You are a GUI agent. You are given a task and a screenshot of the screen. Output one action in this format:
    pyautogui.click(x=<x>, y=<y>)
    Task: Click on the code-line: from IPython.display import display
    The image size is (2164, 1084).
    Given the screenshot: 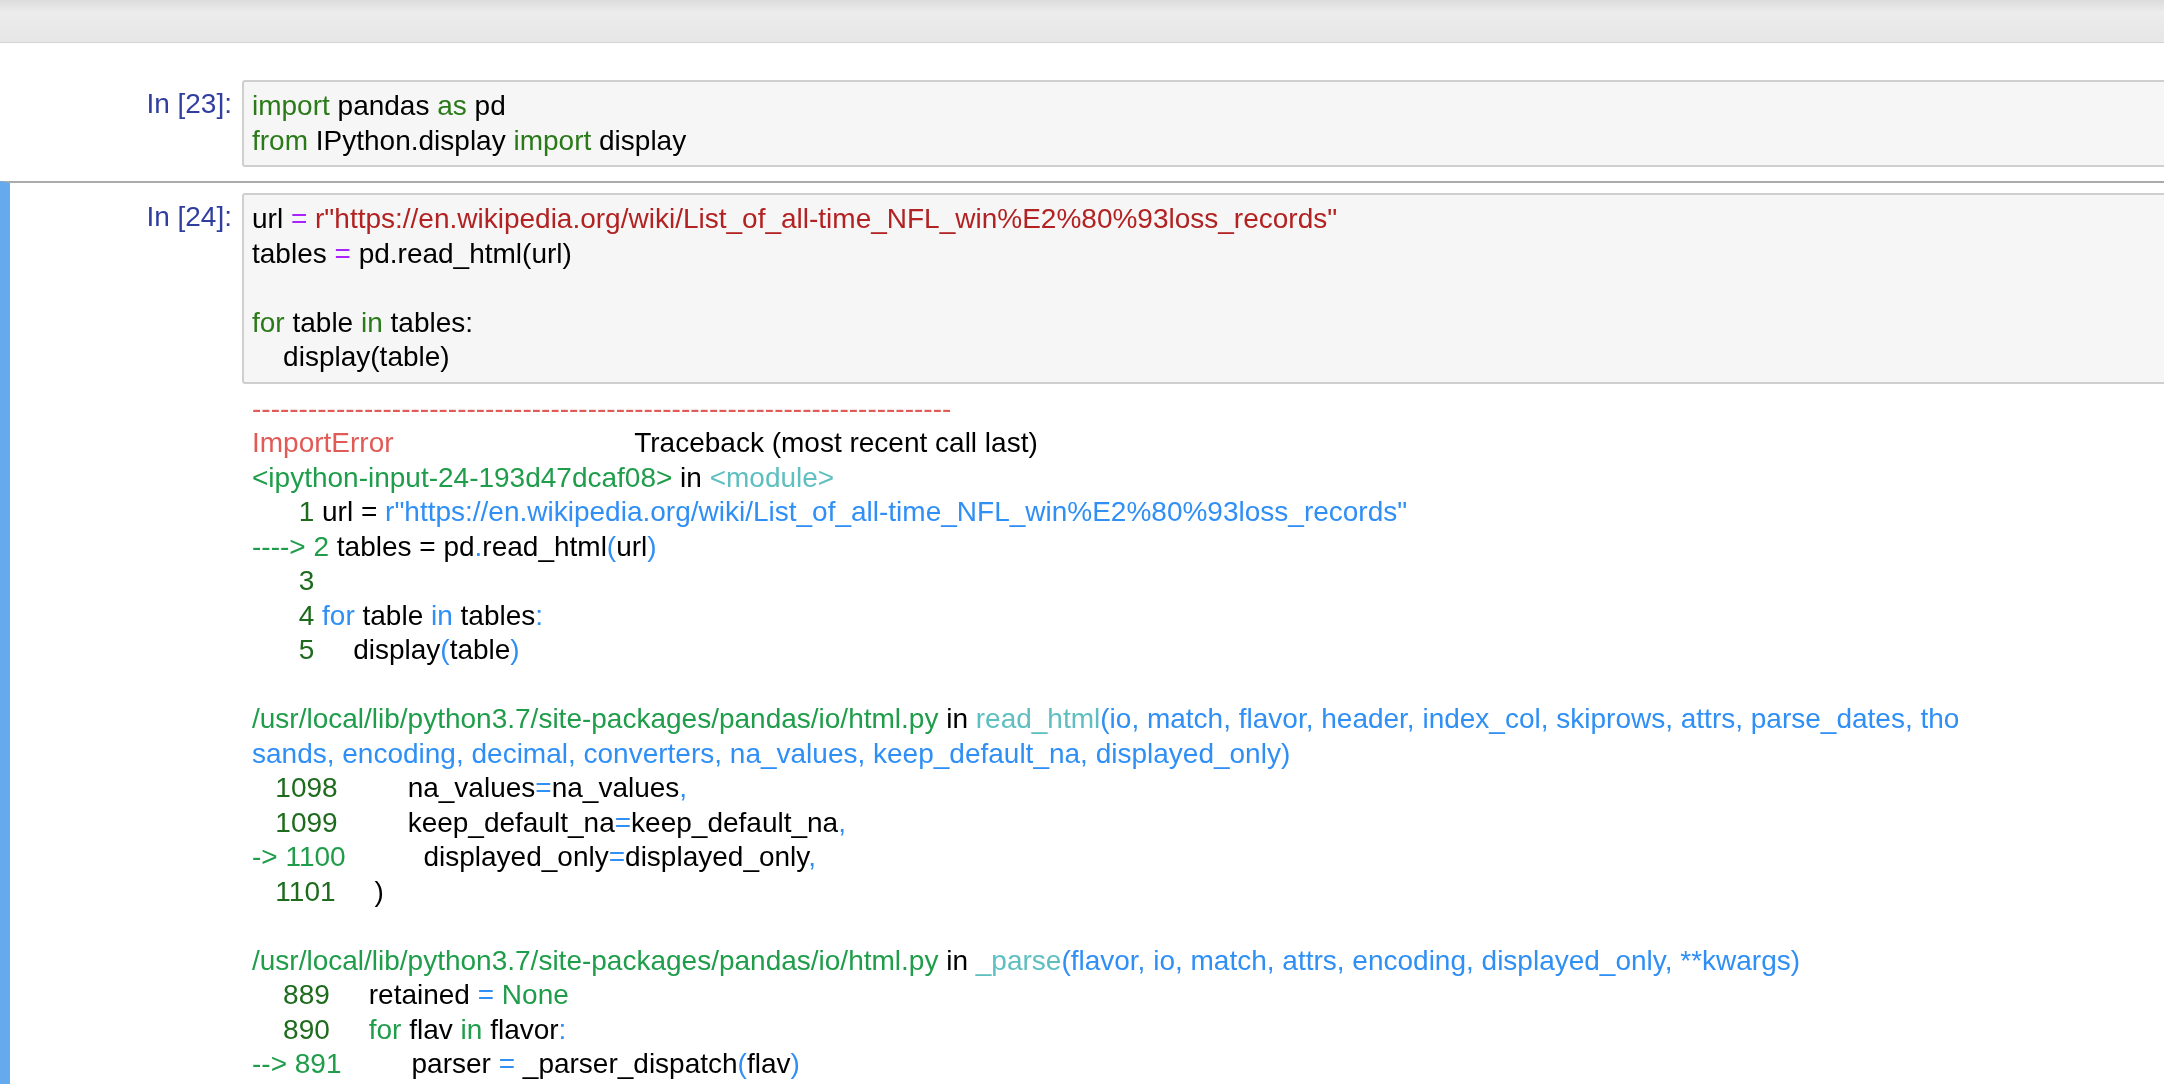 What is the action you would take?
    pyautogui.click(x=469, y=140)
    